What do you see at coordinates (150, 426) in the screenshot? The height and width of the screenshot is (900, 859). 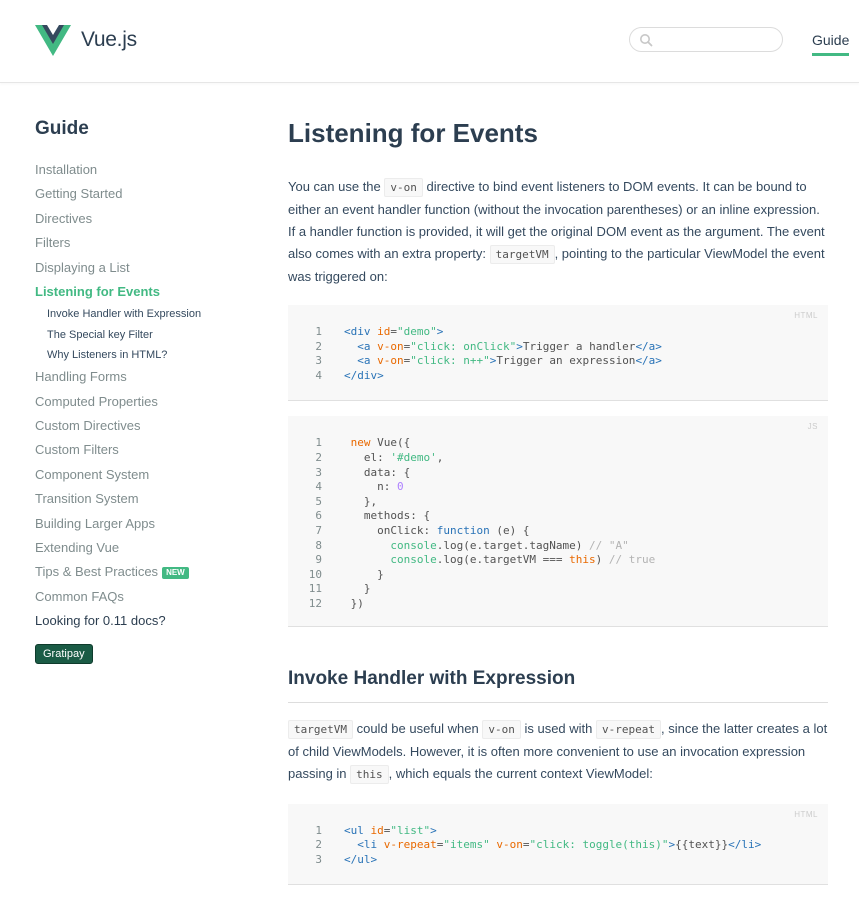 I see `sidebar-item-custom-directives: Custom Directives` at bounding box center [150, 426].